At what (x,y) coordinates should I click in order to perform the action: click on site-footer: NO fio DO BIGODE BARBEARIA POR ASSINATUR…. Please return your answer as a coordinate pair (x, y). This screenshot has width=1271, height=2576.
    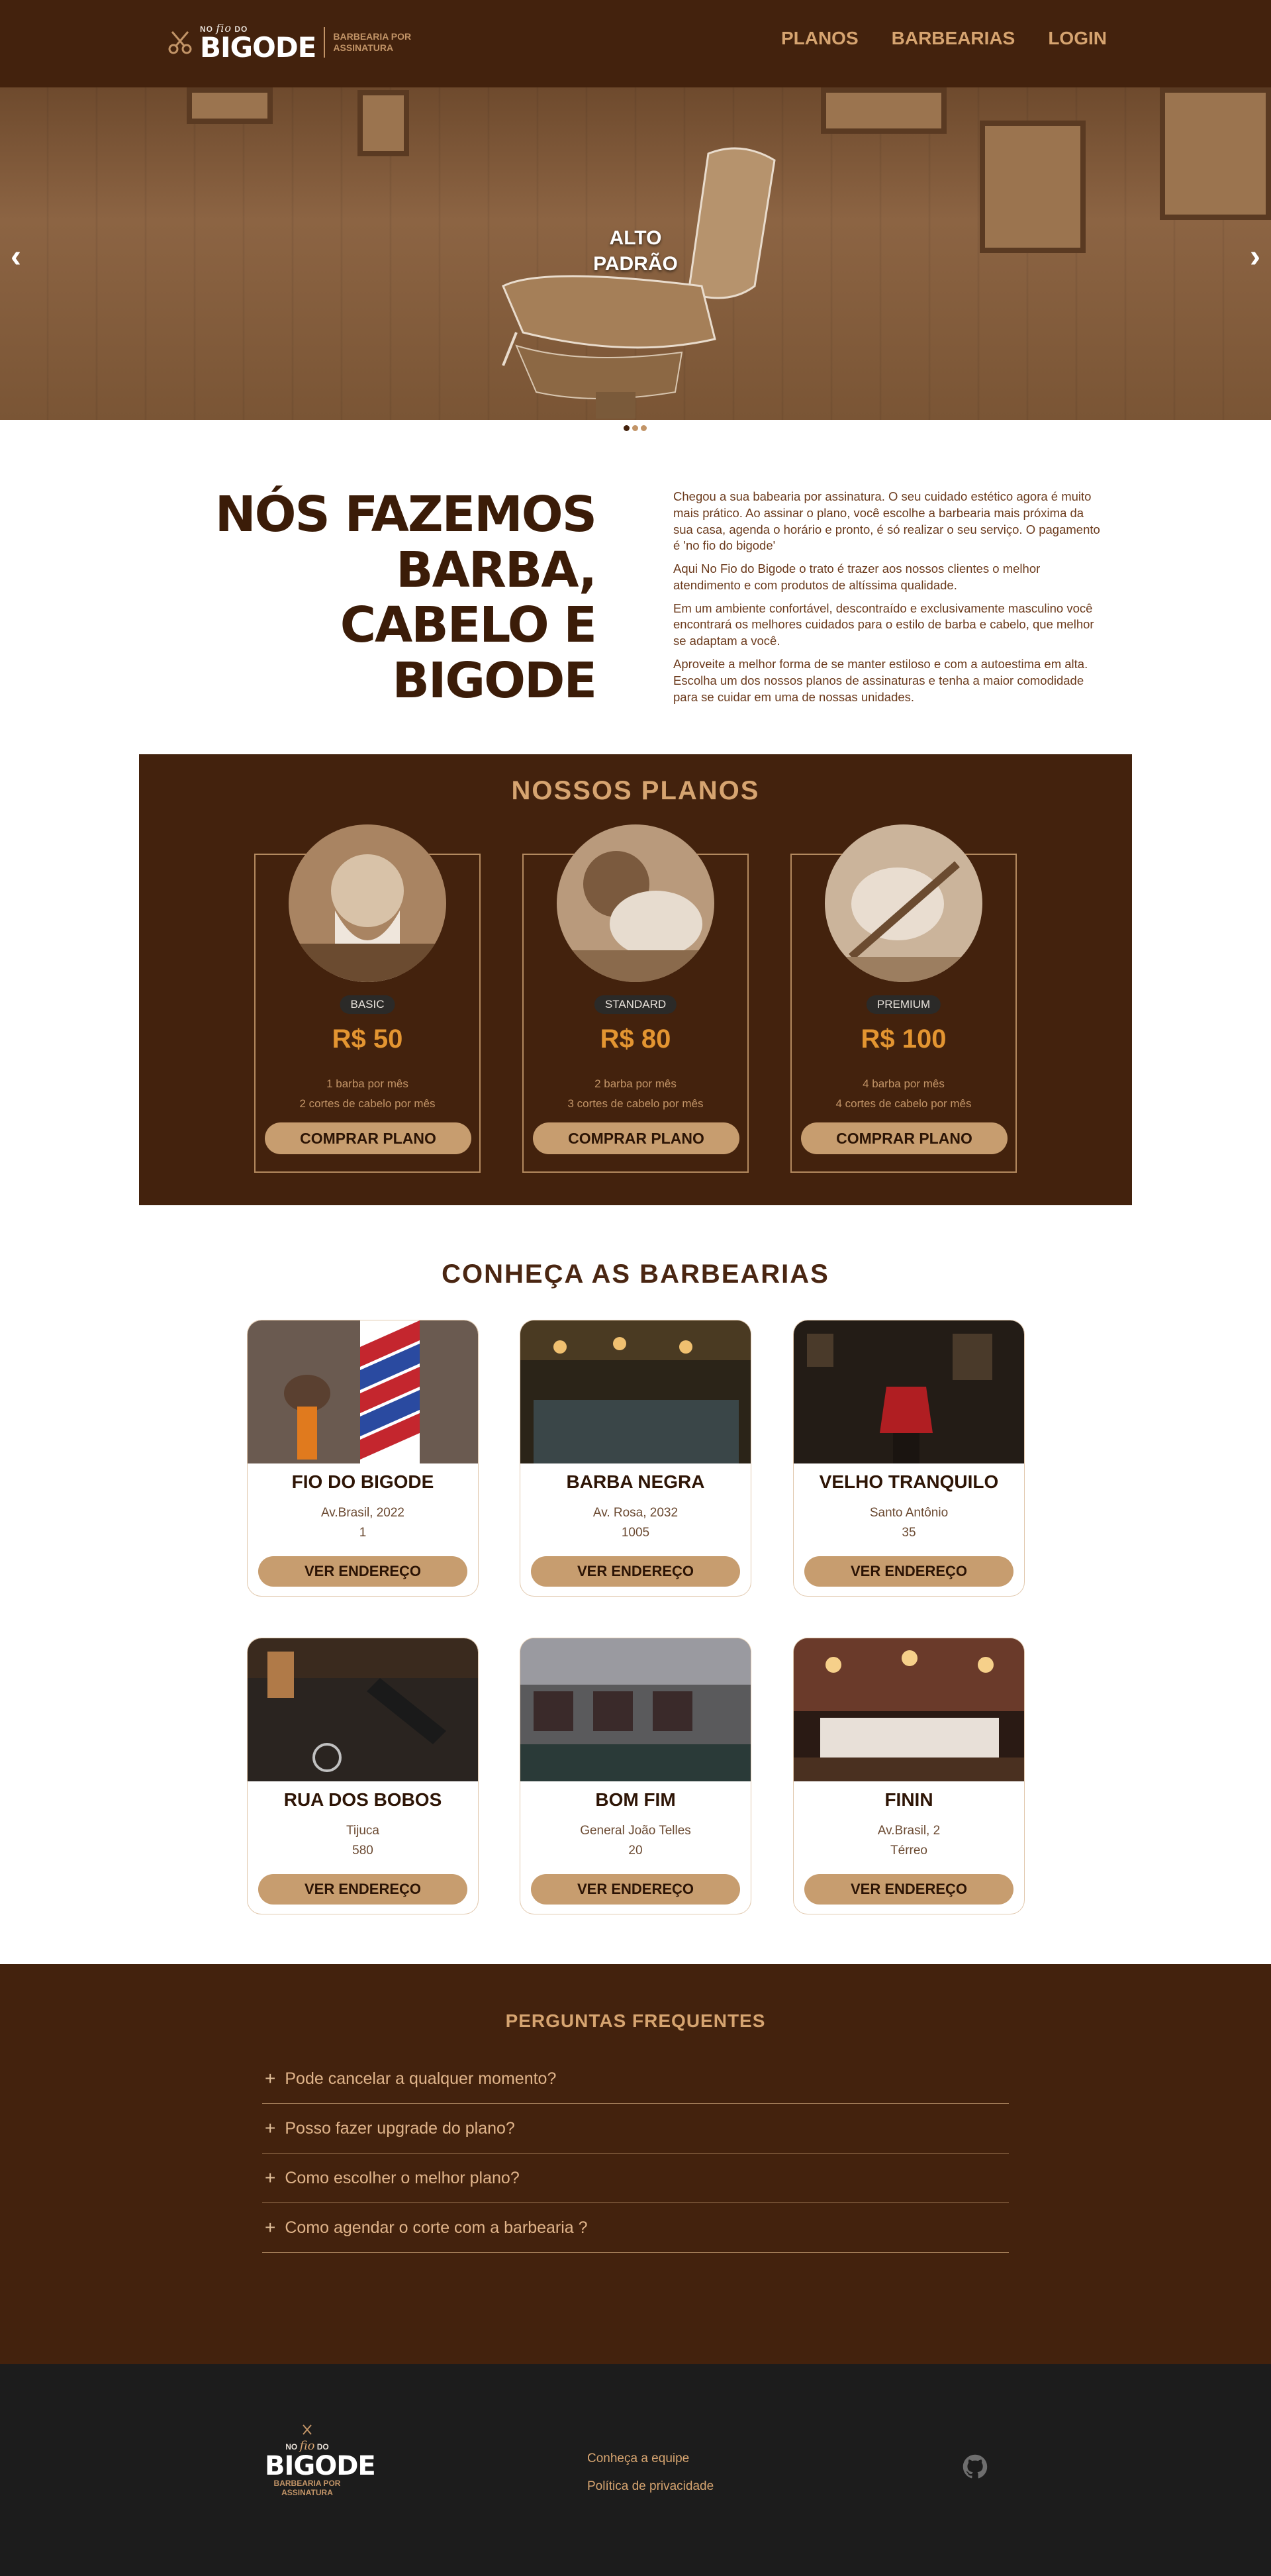
    Looking at the image, I should click on (636, 2470).